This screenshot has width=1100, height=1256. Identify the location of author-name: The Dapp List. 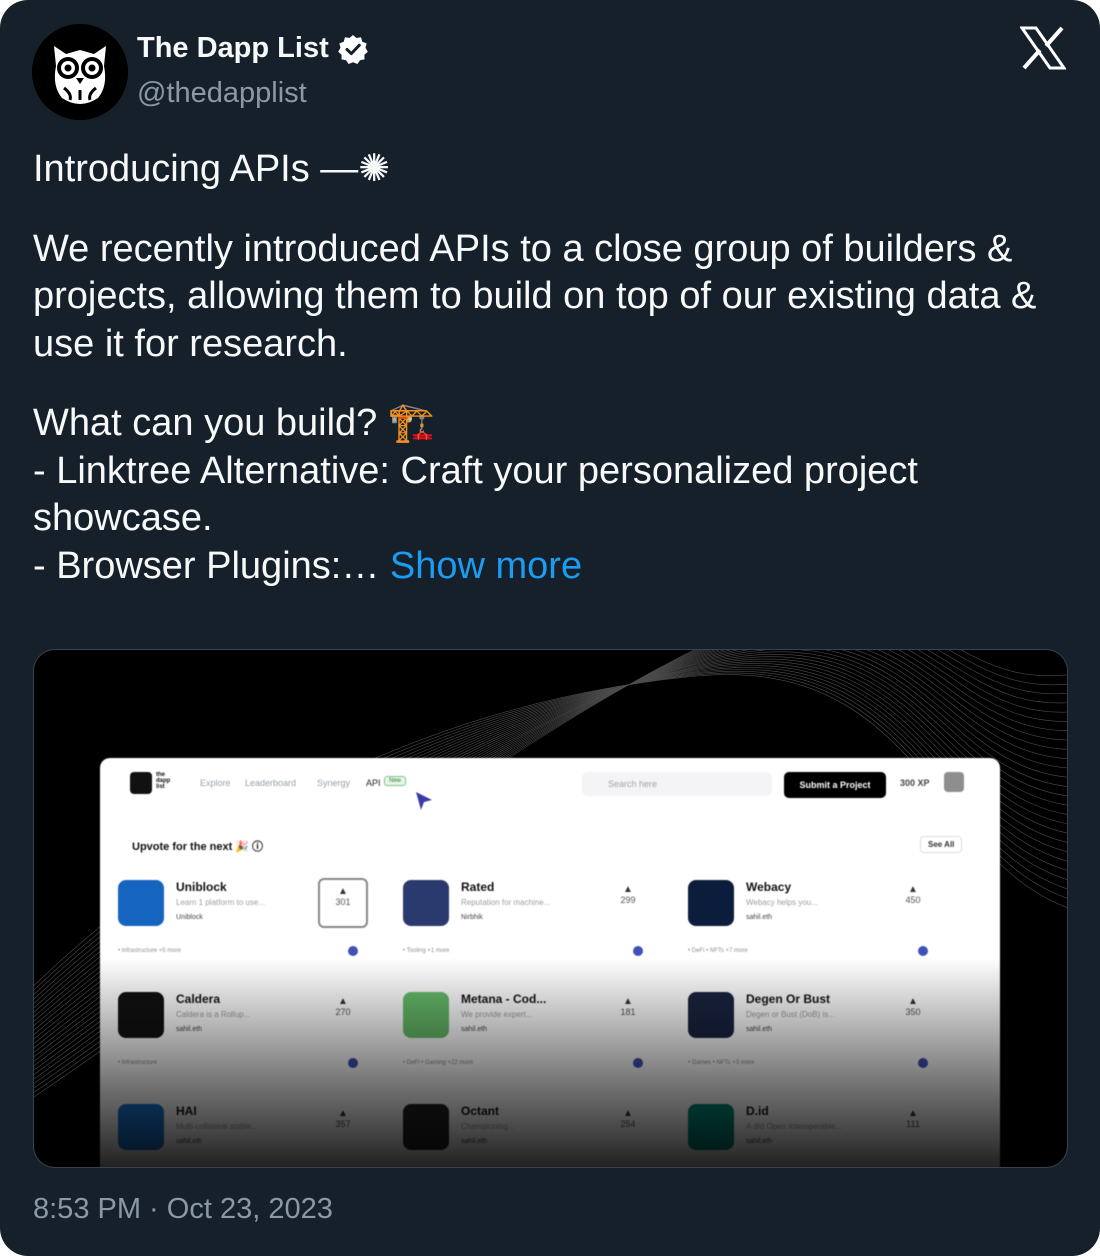
(253, 48).